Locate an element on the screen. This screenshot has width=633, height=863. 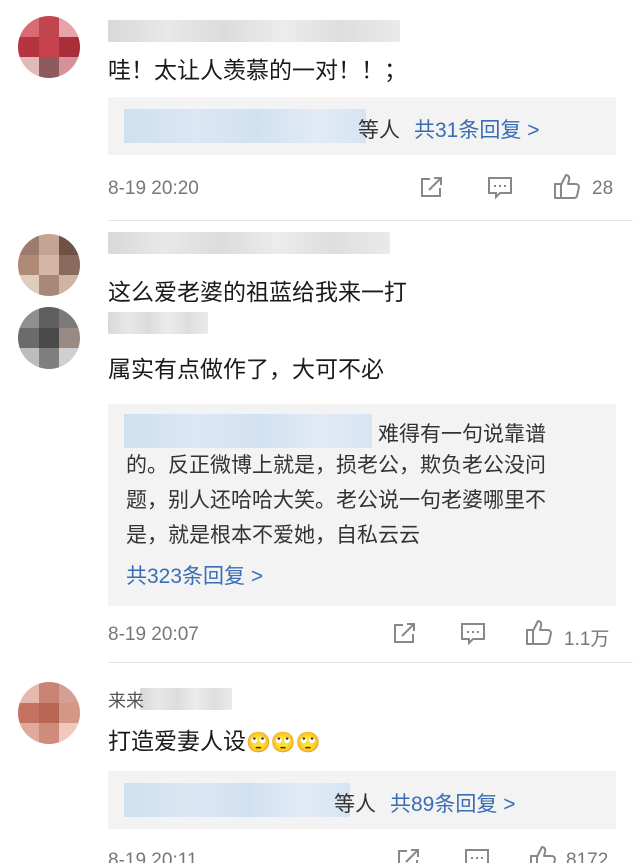
reply-count-link: 共89条回复 > is located at coordinates (452, 803).